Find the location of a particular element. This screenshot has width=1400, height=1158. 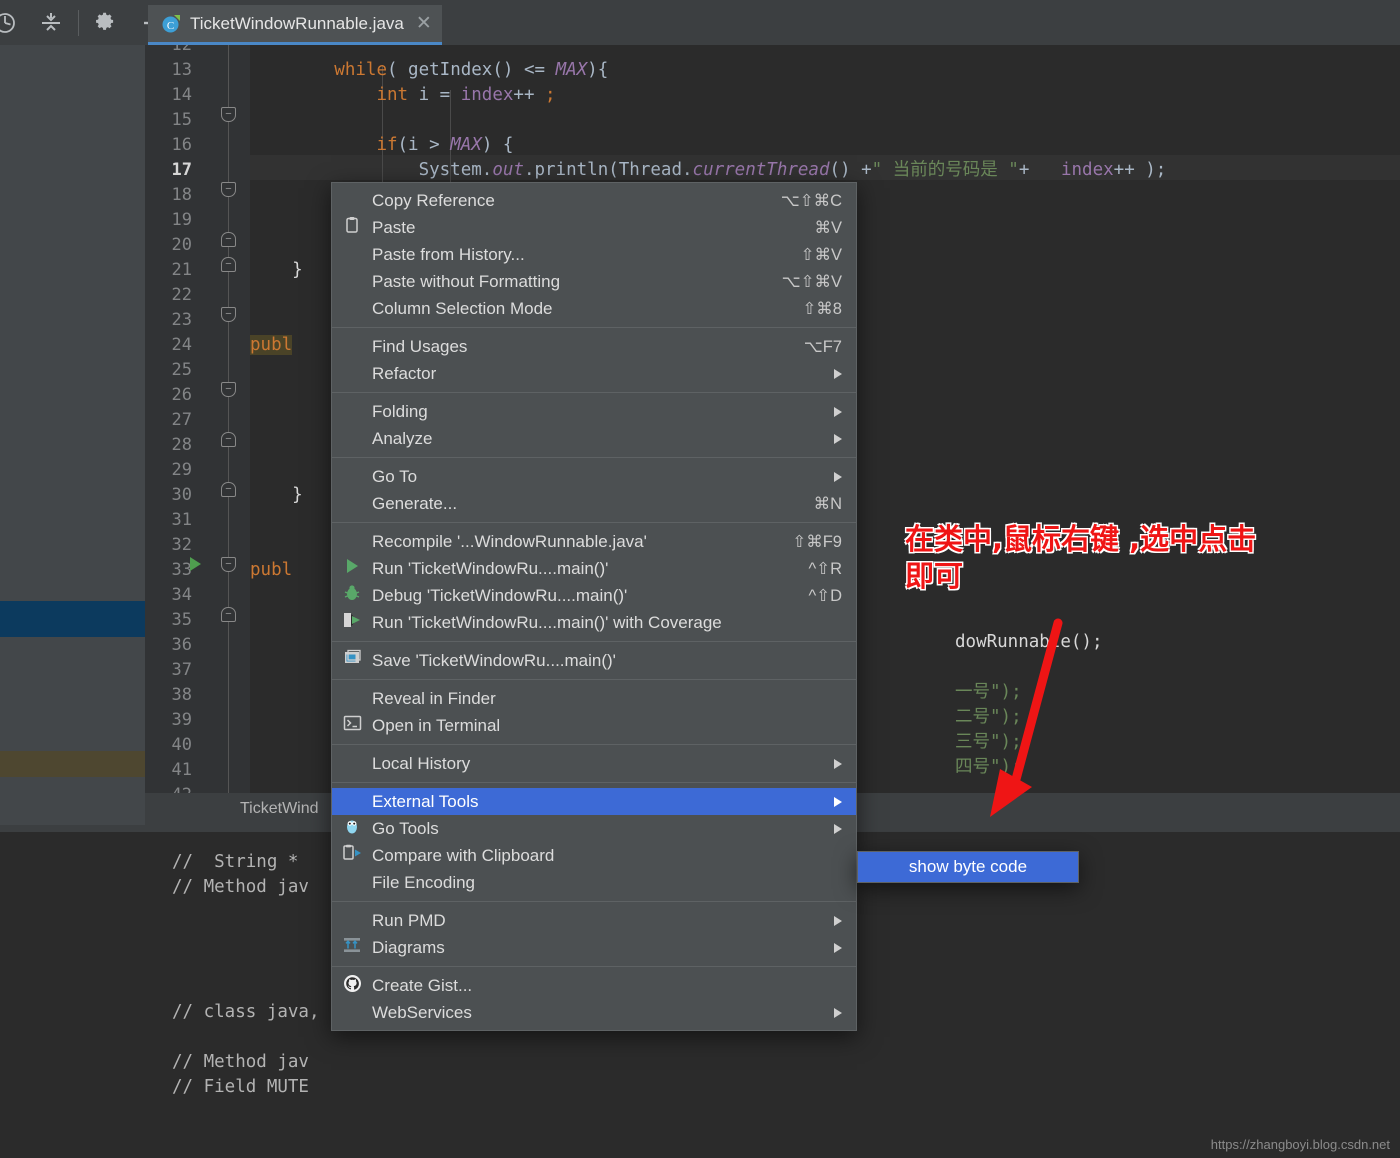

menu-item-run-ticketwindowru-main: Run 'TicketWindowRu....main()' ^⇧R is located at coordinates (594, 568).